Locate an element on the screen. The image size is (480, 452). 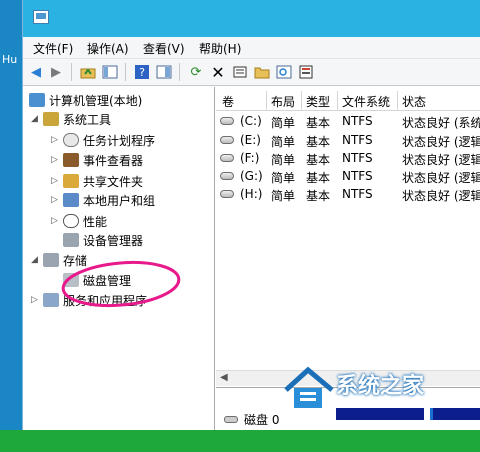
tree-item-label: 共享文件夹 is located at coordinates (113, 181).